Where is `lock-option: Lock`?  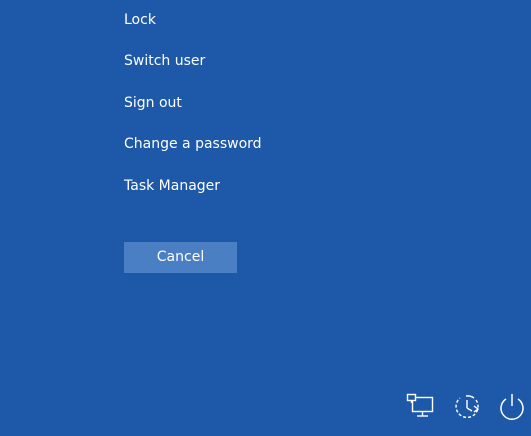 lock-option: Lock is located at coordinates (140, 20).